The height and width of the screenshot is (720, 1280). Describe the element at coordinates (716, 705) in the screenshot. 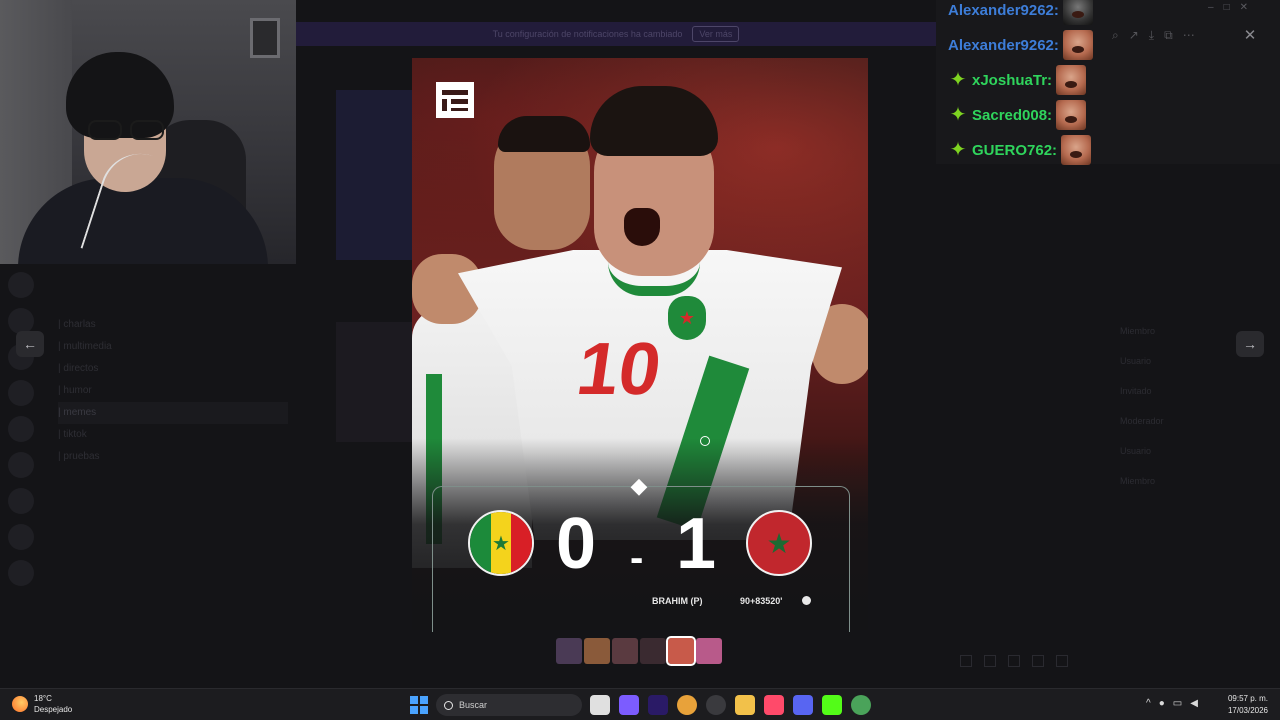

I see `obs-icon` at that location.